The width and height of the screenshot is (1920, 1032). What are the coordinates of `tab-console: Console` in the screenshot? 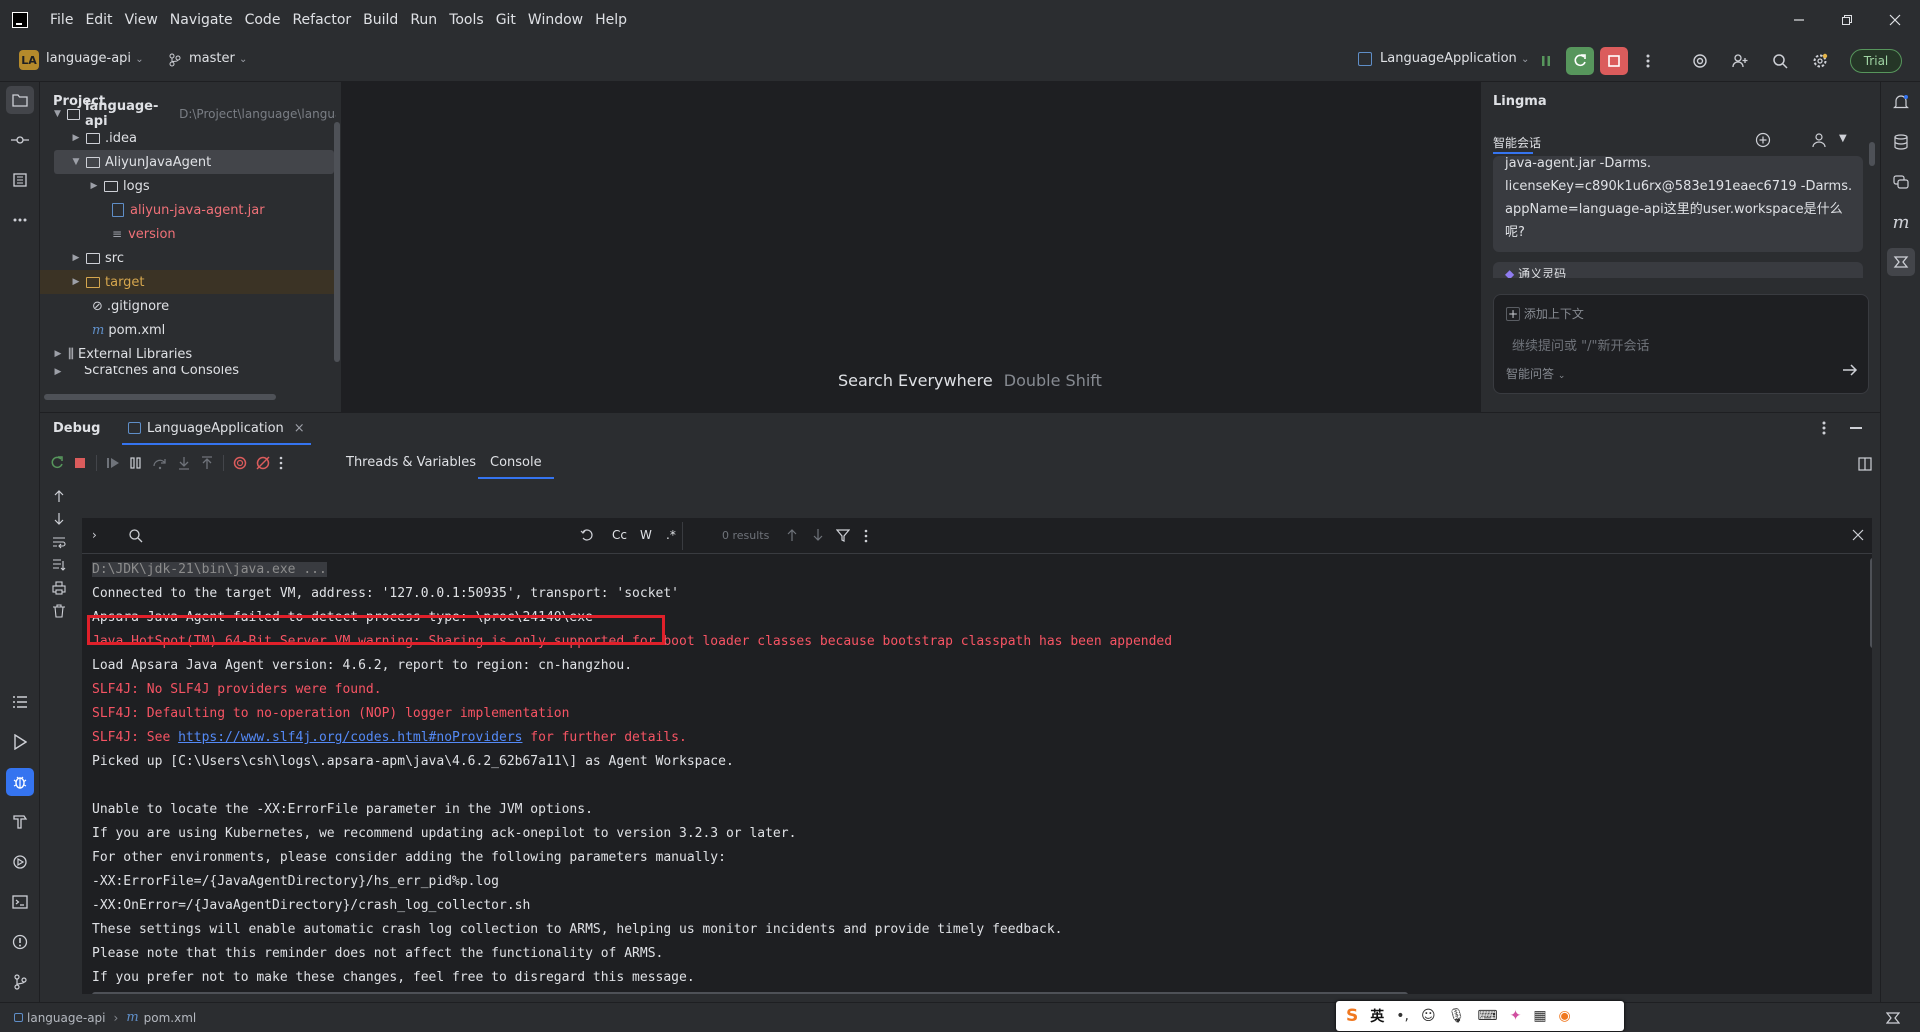 It's located at (516, 464).